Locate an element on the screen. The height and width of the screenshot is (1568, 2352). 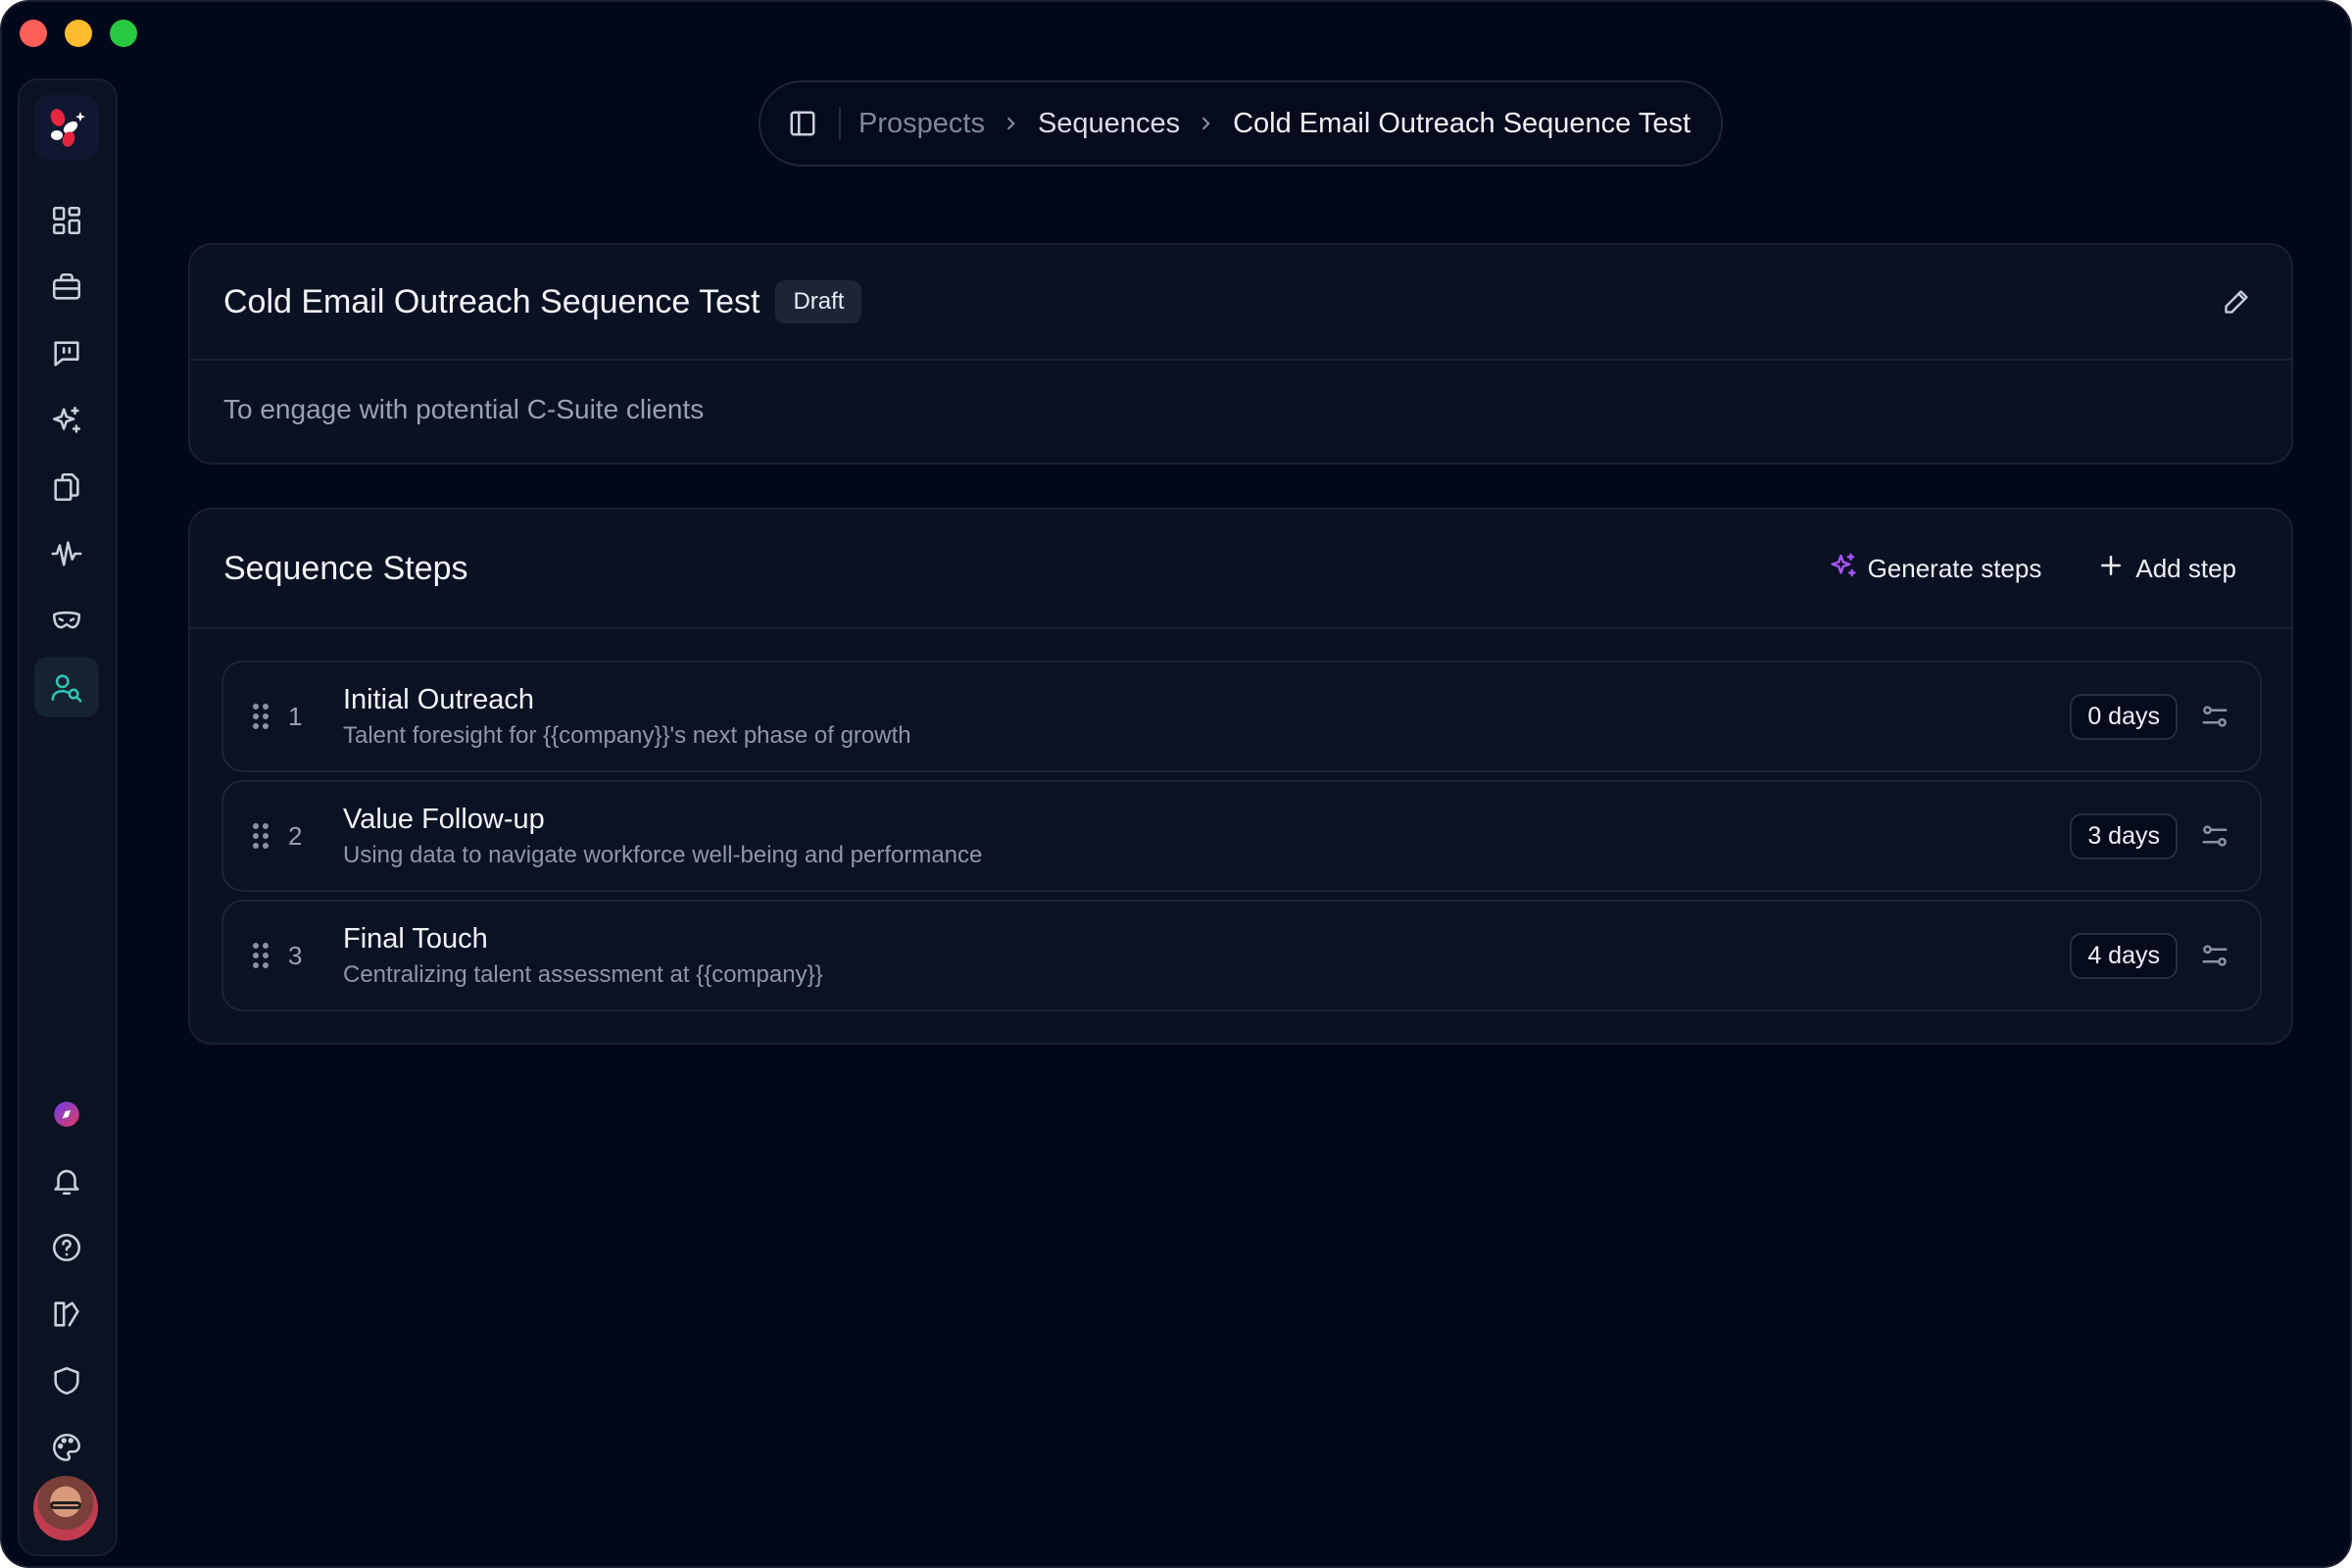
step-controls: 0 days is located at coordinates (2152, 716).